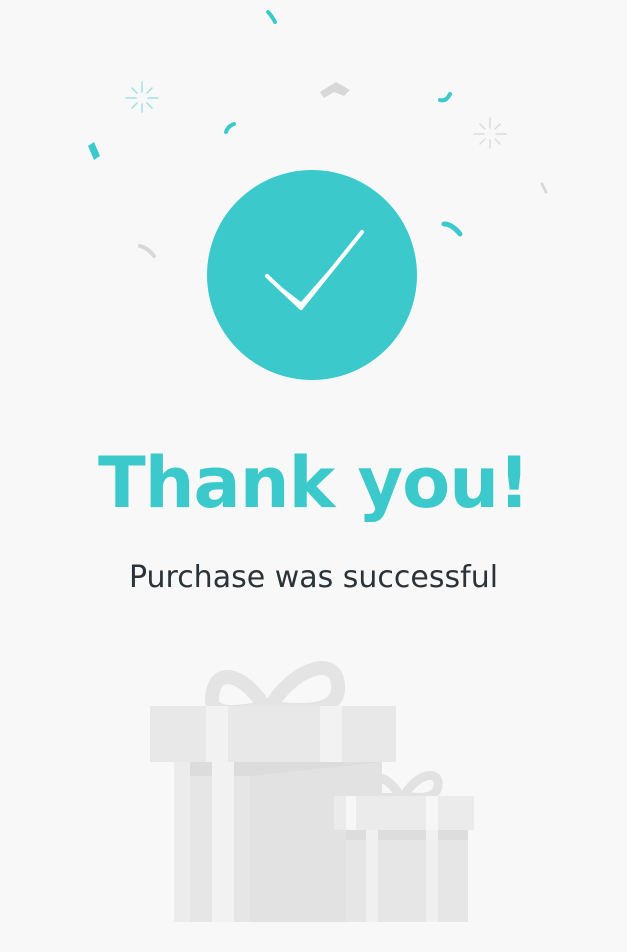 Image resolution: width=627 pixels, height=952 pixels. I want to click on small-gift-icon, so click(404, 846).